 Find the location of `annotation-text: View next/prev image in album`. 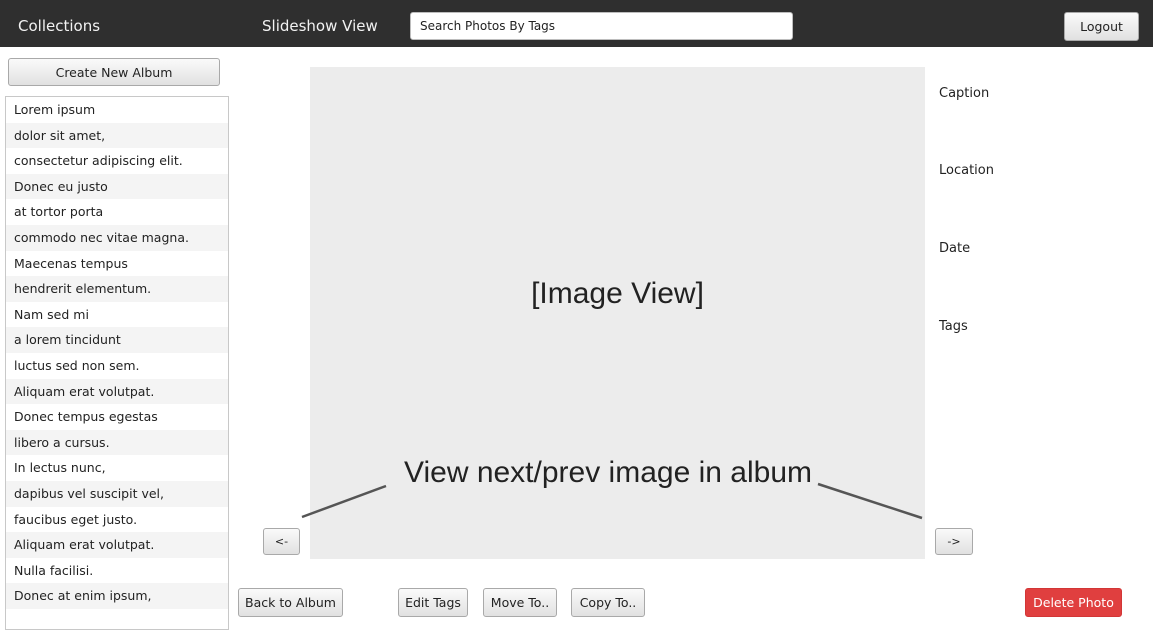

annotation-text: View next/prev image in album is located at coordinates (608, 472).